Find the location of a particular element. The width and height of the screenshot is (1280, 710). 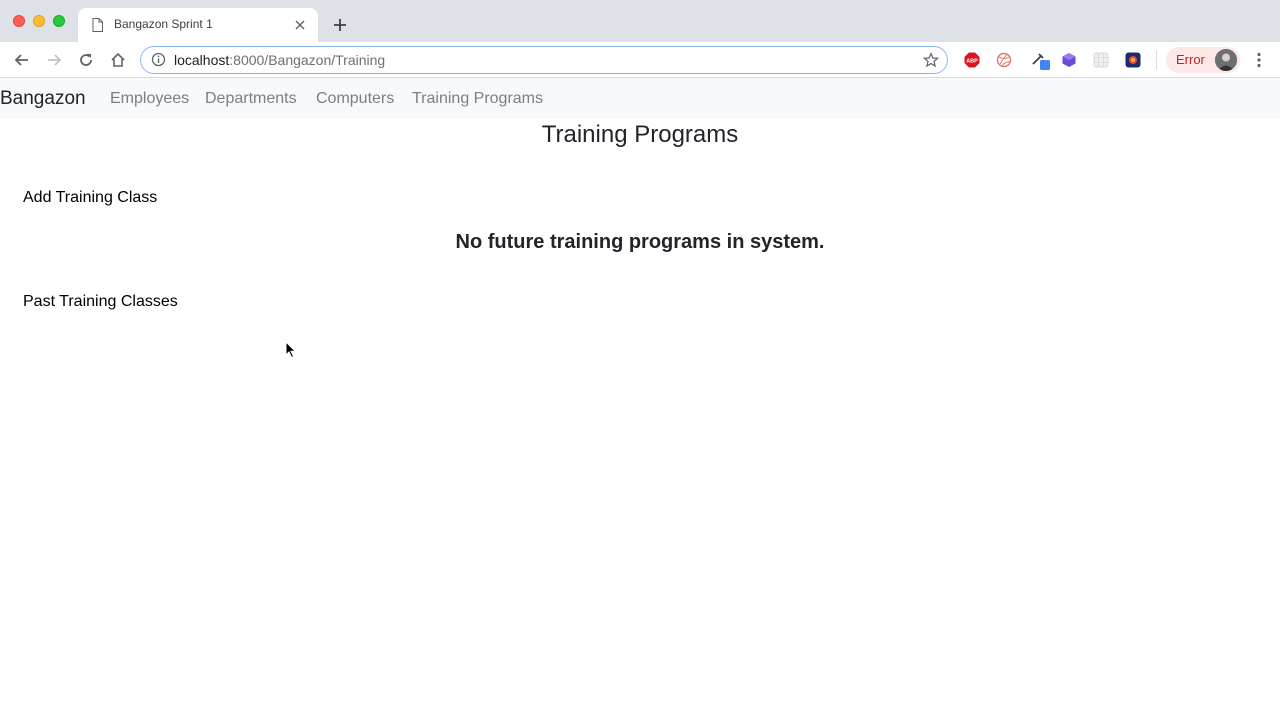

nav-link-computers: Computers is located at coordinates (355, 99).